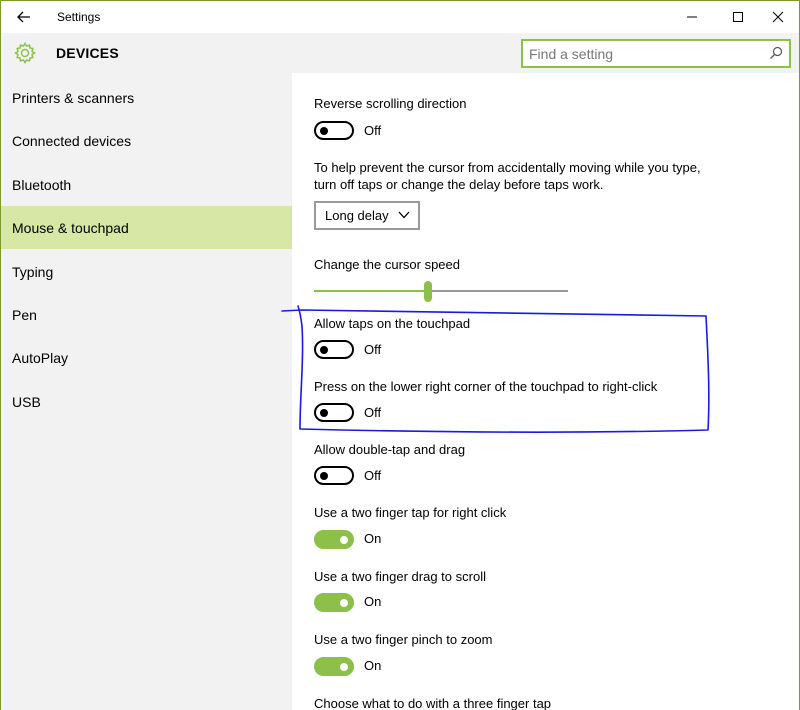 This screenshot has width=800, height=710. Describe the element at coordinates (371, 291) in the screenshot. I see `slider-fill` at that location.